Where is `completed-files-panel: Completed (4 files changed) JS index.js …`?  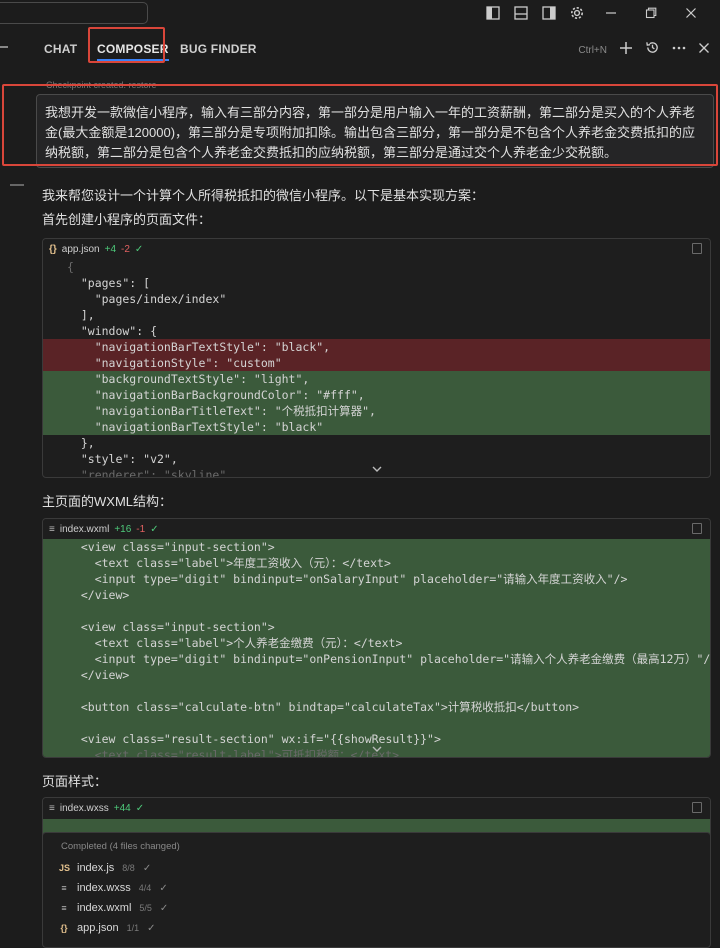
completed-files-panel: Completed (4 files changed) JS index.js … is located at coordinates (376, 890).